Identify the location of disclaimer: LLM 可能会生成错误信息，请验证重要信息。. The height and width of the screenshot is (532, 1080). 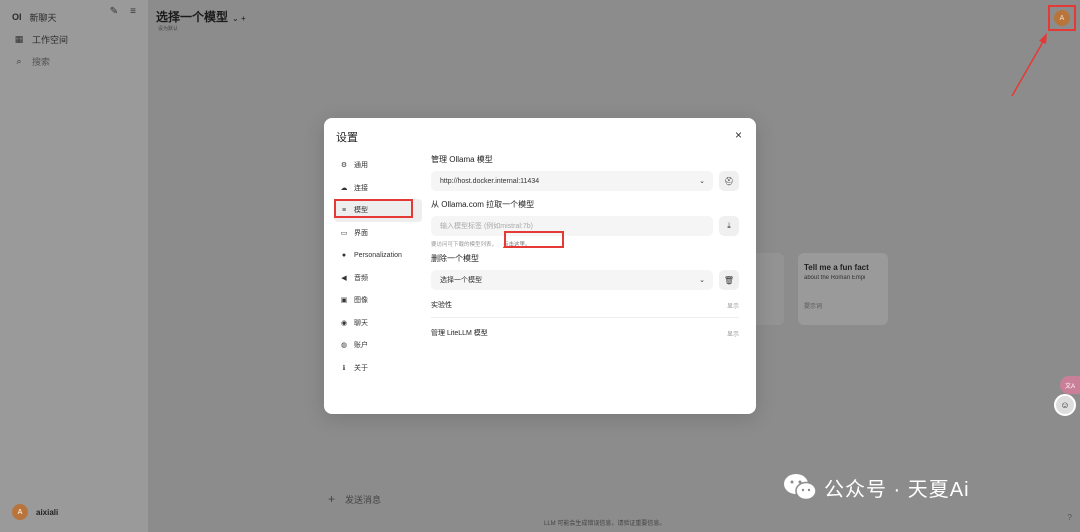
(605, 524).